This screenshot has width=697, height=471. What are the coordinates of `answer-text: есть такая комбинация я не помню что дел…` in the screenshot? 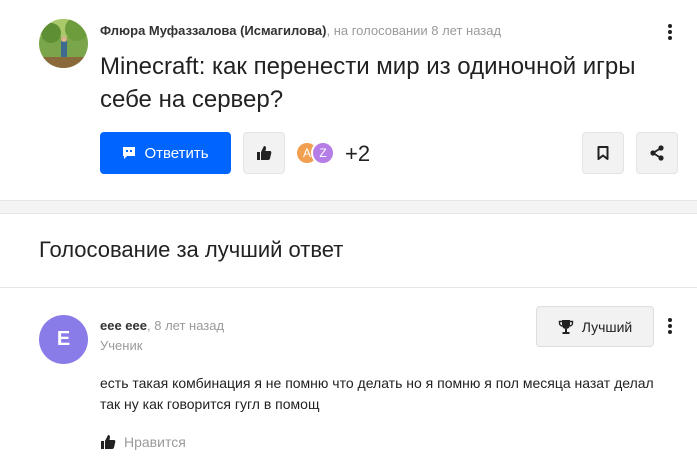 It's located at (377, 393).